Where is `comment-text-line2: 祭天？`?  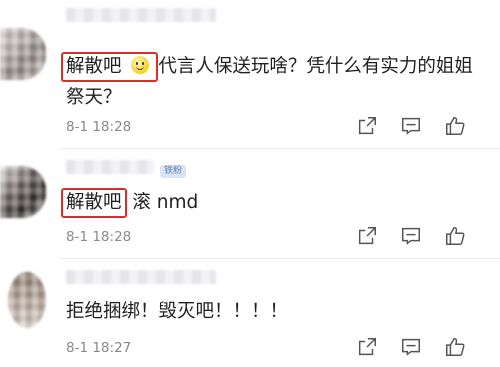 comment-text-line2: 祭天？ is located at coordinates (94, 97).